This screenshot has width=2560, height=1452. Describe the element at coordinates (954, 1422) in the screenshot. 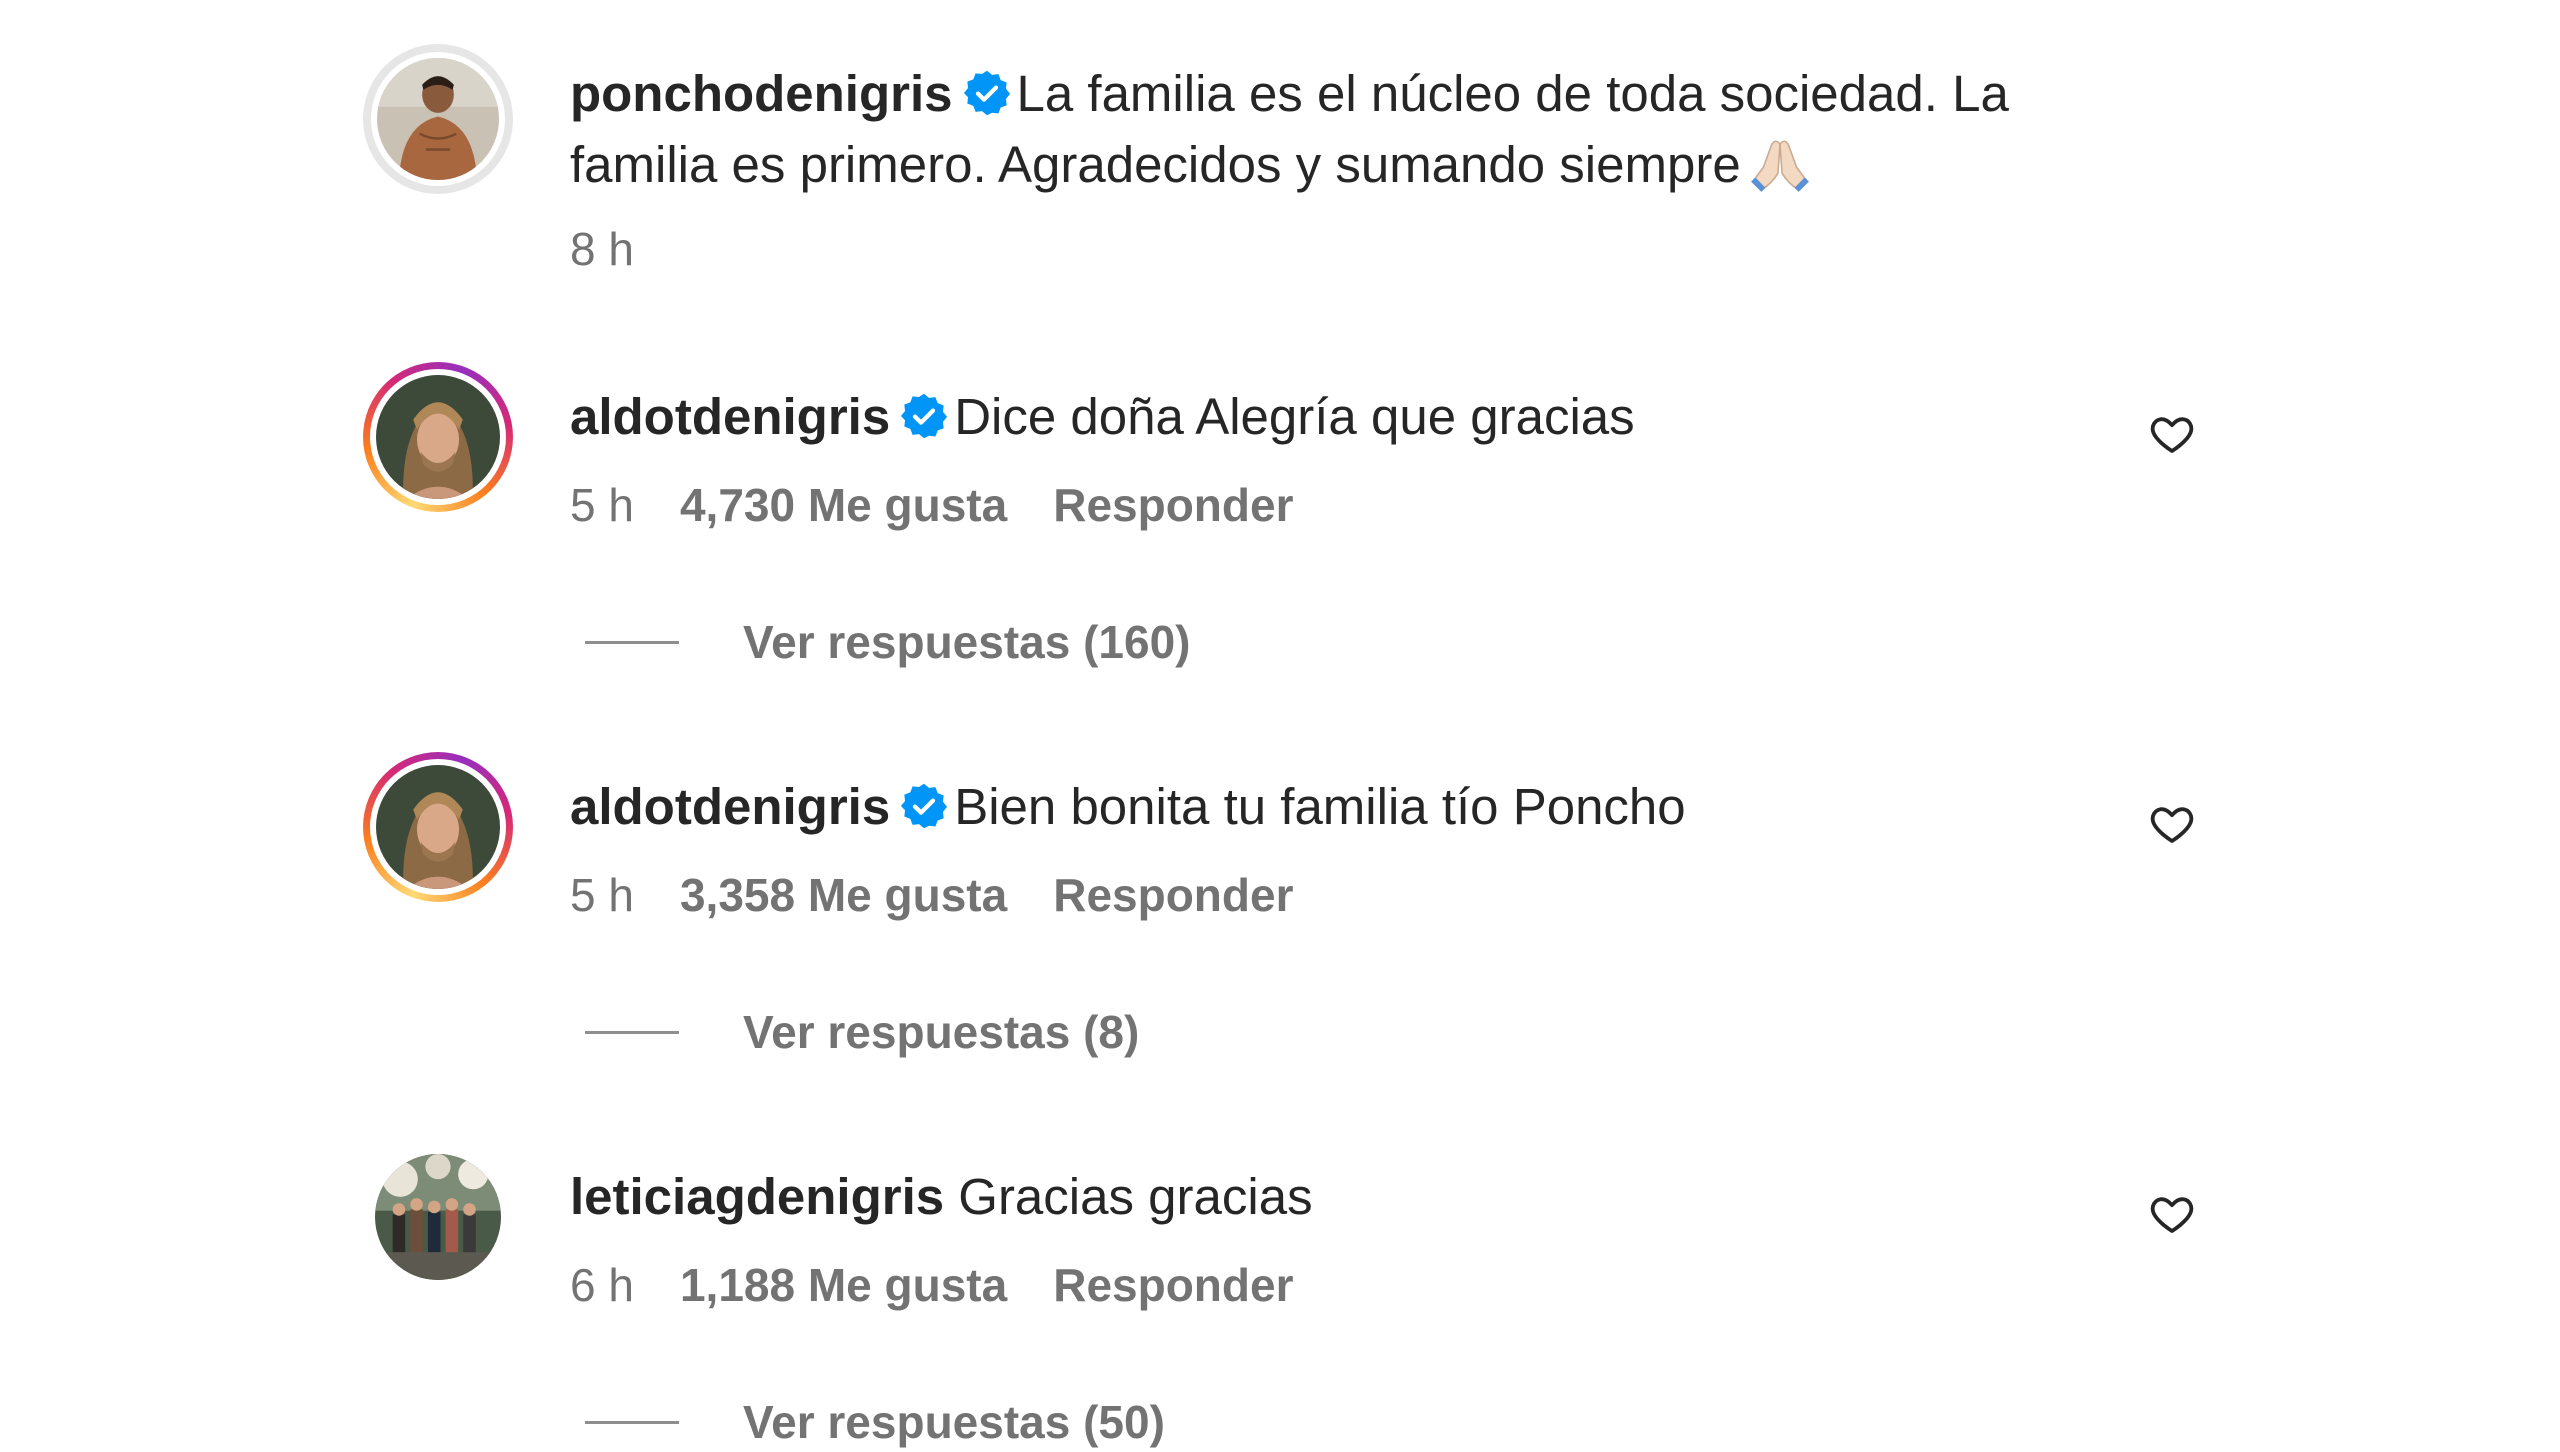

I see `view-replies-label: Ver respuestas (50)` at that location.